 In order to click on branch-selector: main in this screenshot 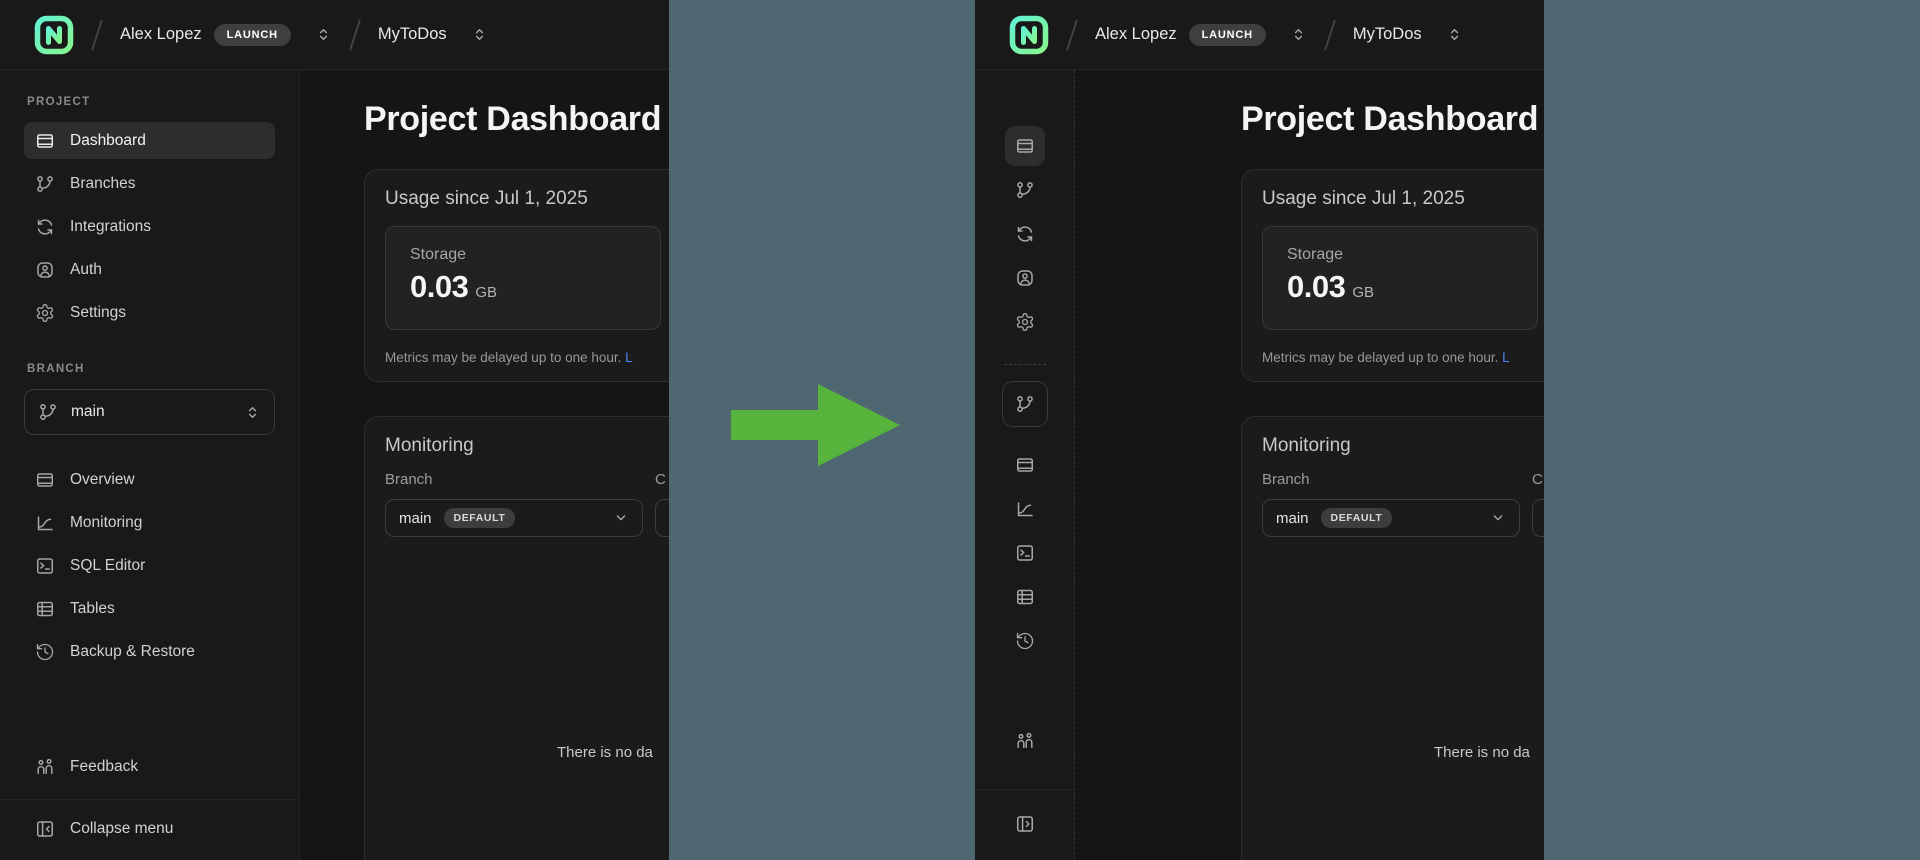, I will do `click(149, 412)`.